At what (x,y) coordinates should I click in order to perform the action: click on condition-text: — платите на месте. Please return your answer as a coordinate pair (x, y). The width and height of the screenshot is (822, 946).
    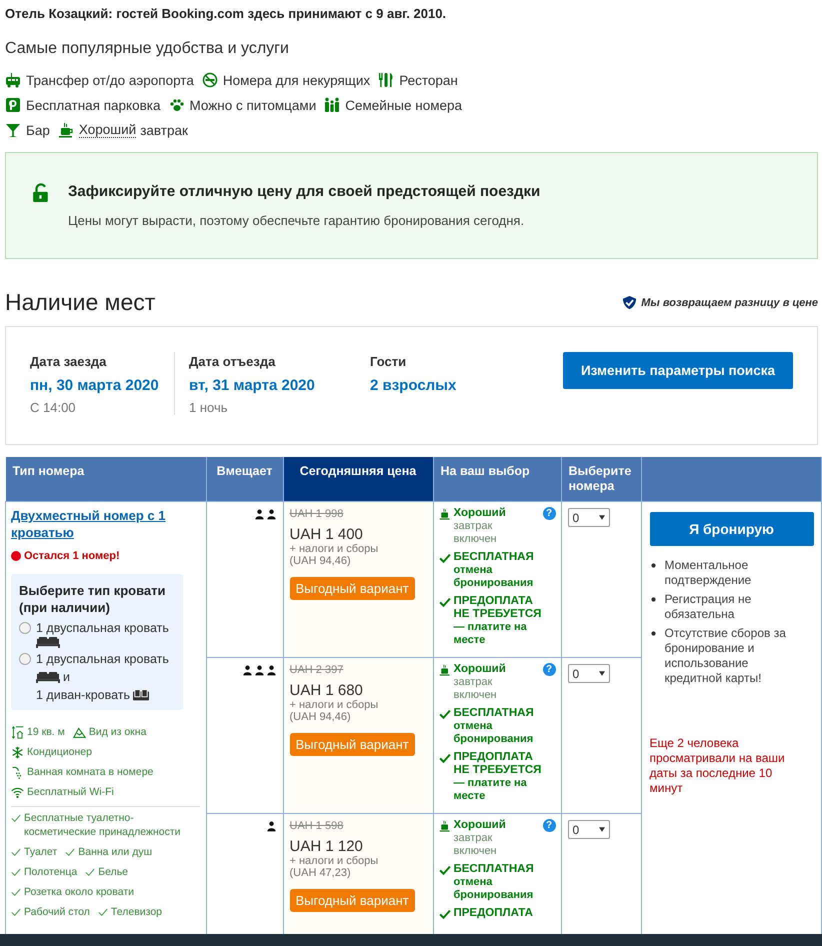
    Looking at the image, I should click on (491, 790).